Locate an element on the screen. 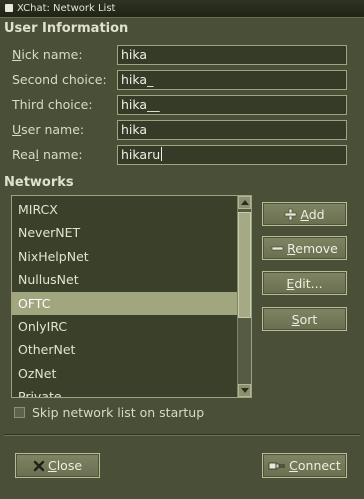 Image resolution: width=364 pixels, height=499 pixels. arrow-down-icon is located at coordinates (245, 390).